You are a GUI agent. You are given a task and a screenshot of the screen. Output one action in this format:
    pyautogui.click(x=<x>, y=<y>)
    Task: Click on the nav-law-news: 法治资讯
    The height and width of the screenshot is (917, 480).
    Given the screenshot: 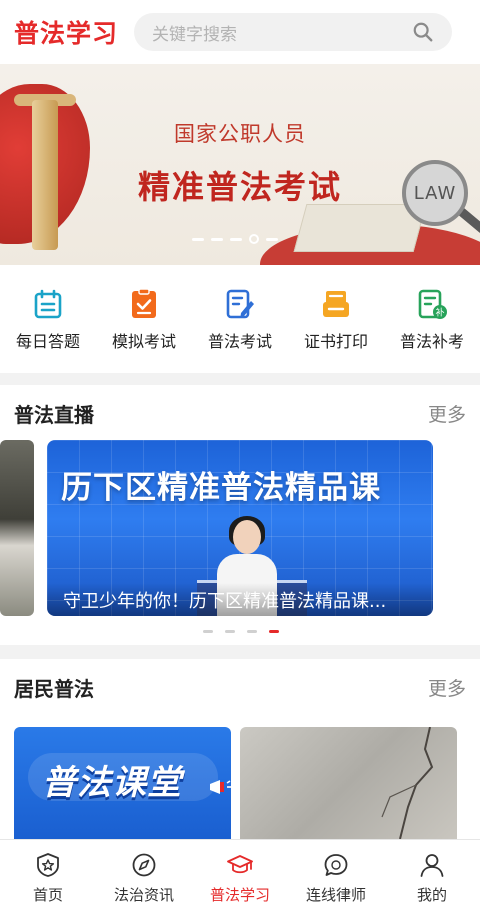 What is the action you would take?
    pyautogui.click(x=144, y=878)
    